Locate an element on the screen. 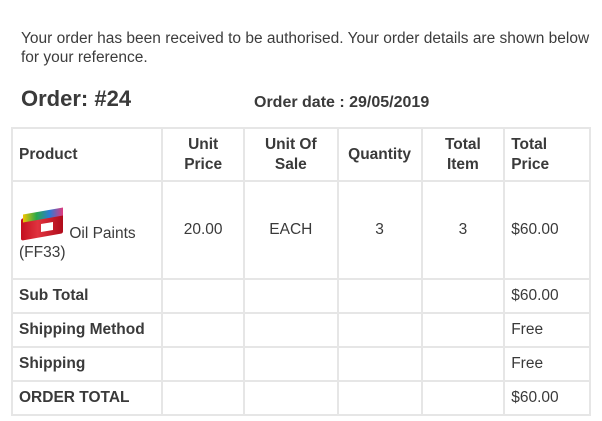  order-total-label: ORDER TOTAL is located at coordinates (87, 398).